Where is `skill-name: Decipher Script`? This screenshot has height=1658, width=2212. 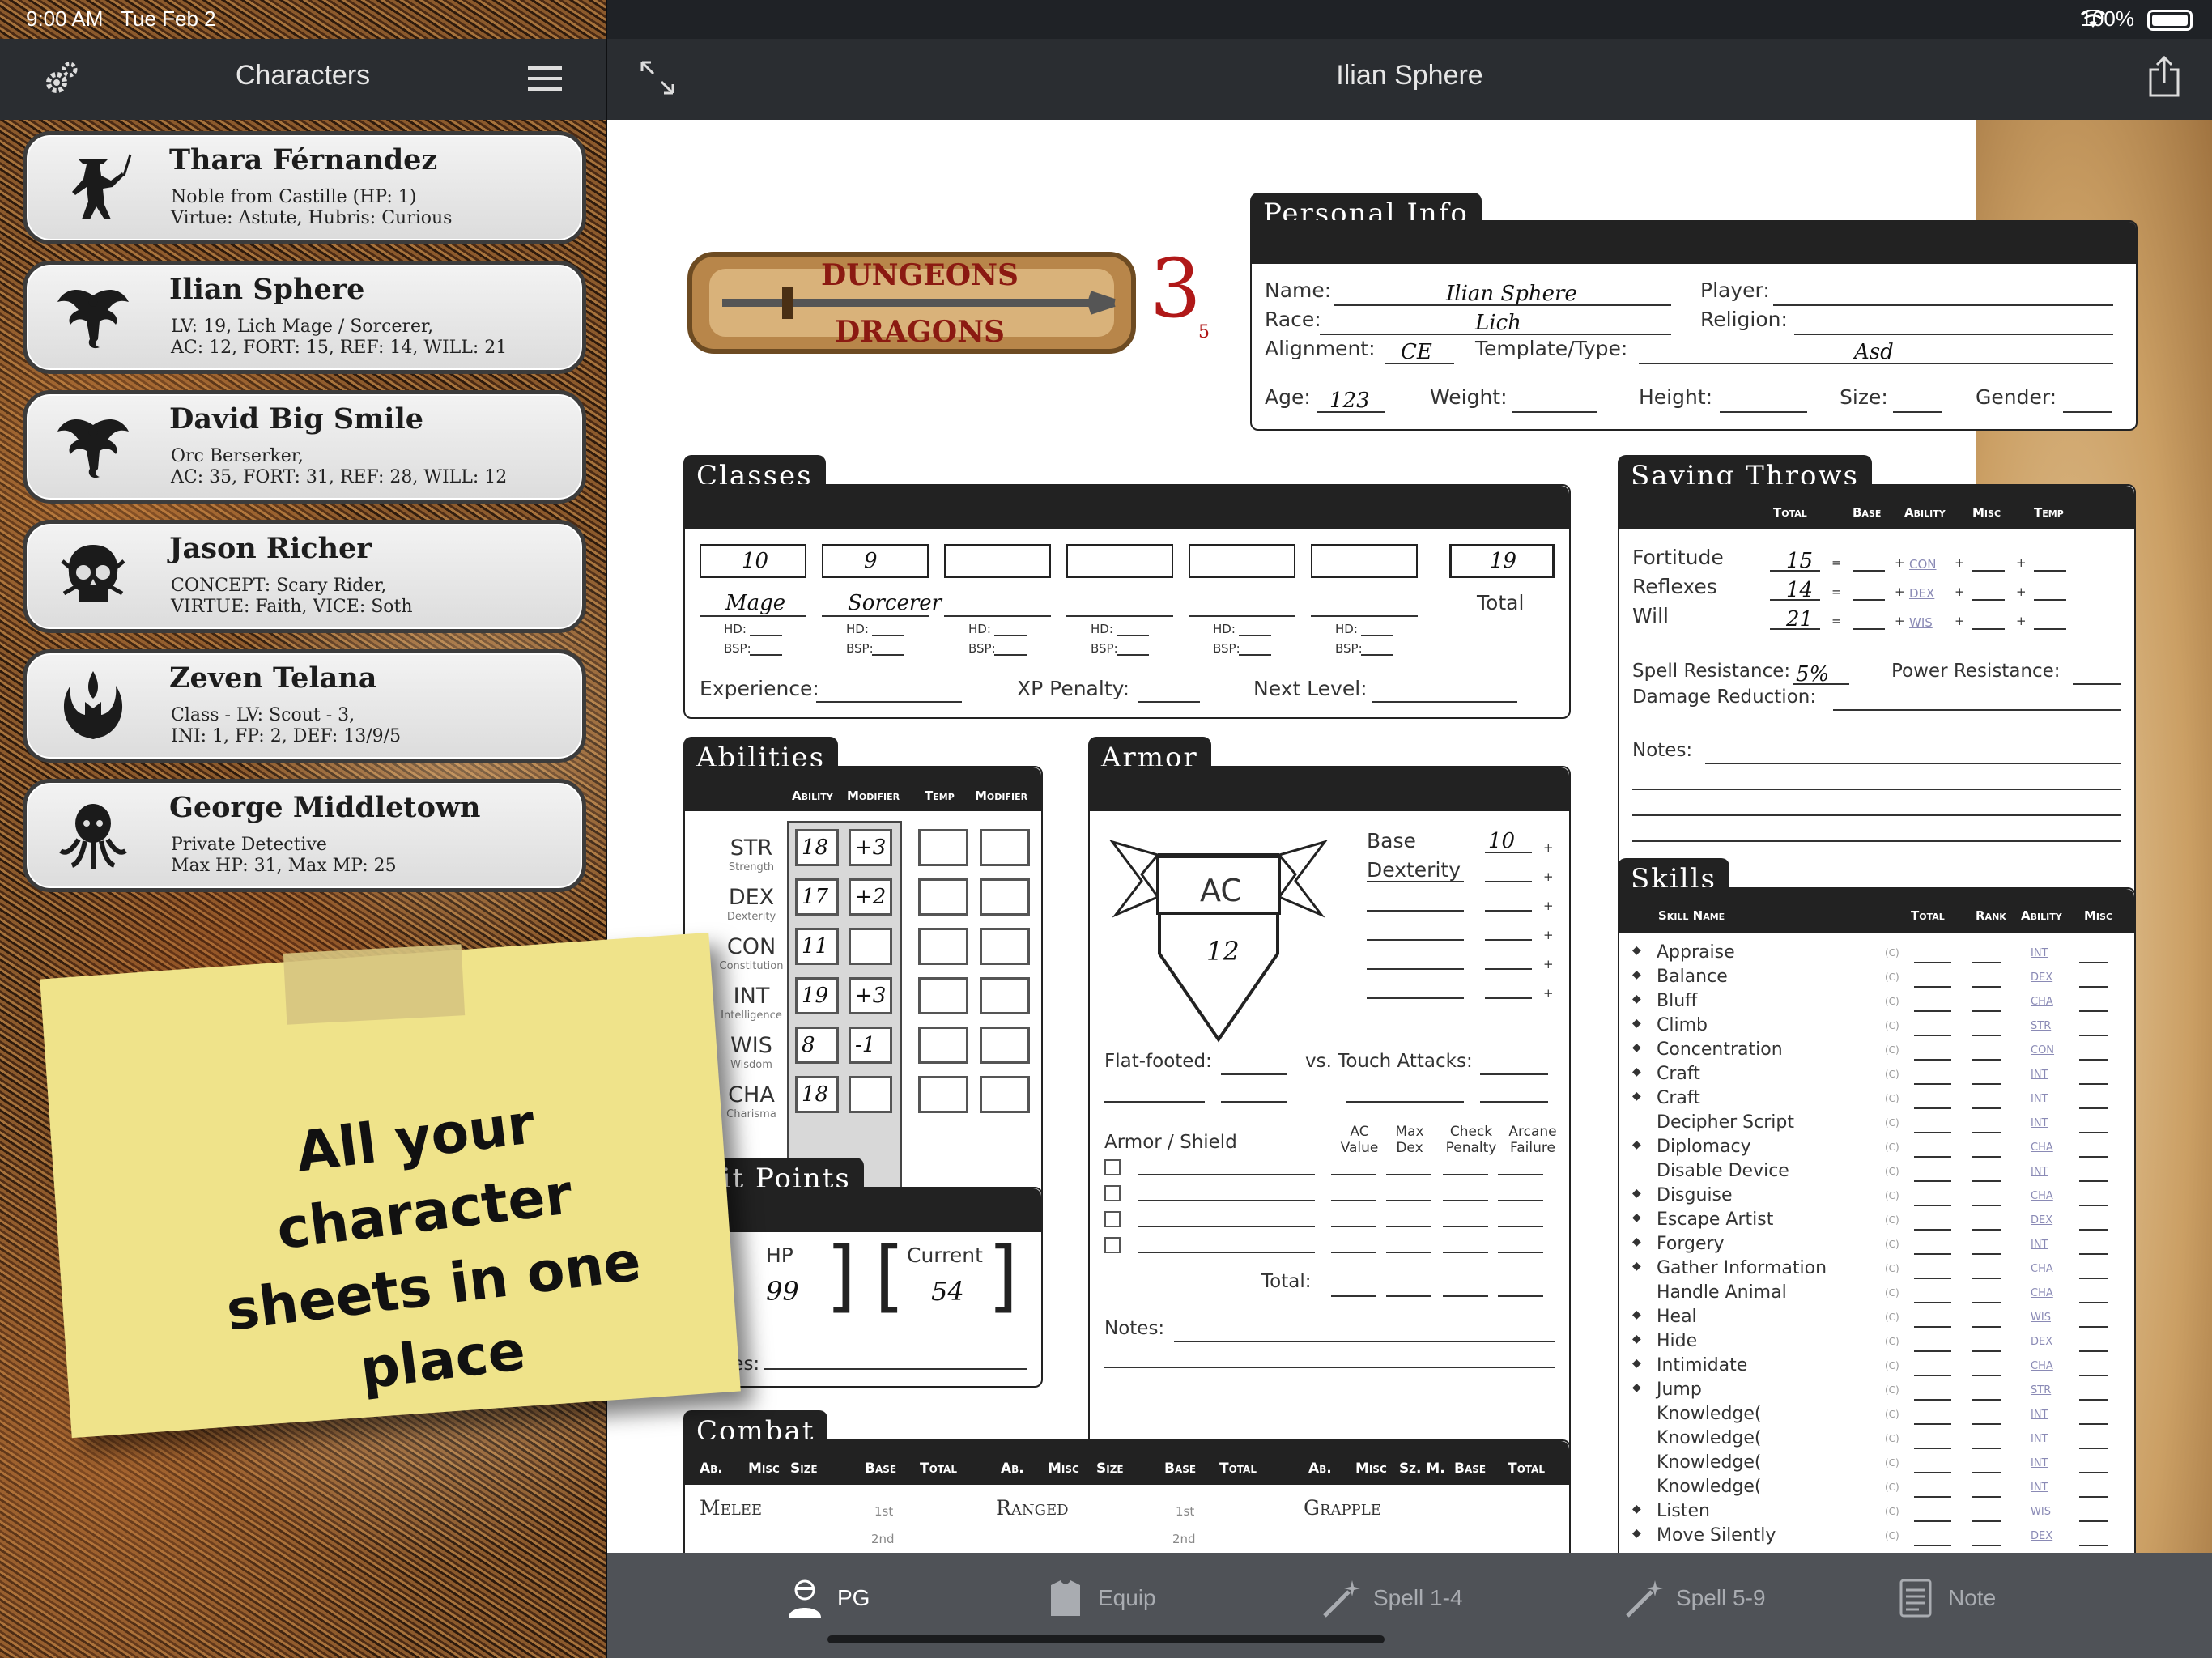 skill-name: Decipher Script is located at coordinates (1726, 1122).